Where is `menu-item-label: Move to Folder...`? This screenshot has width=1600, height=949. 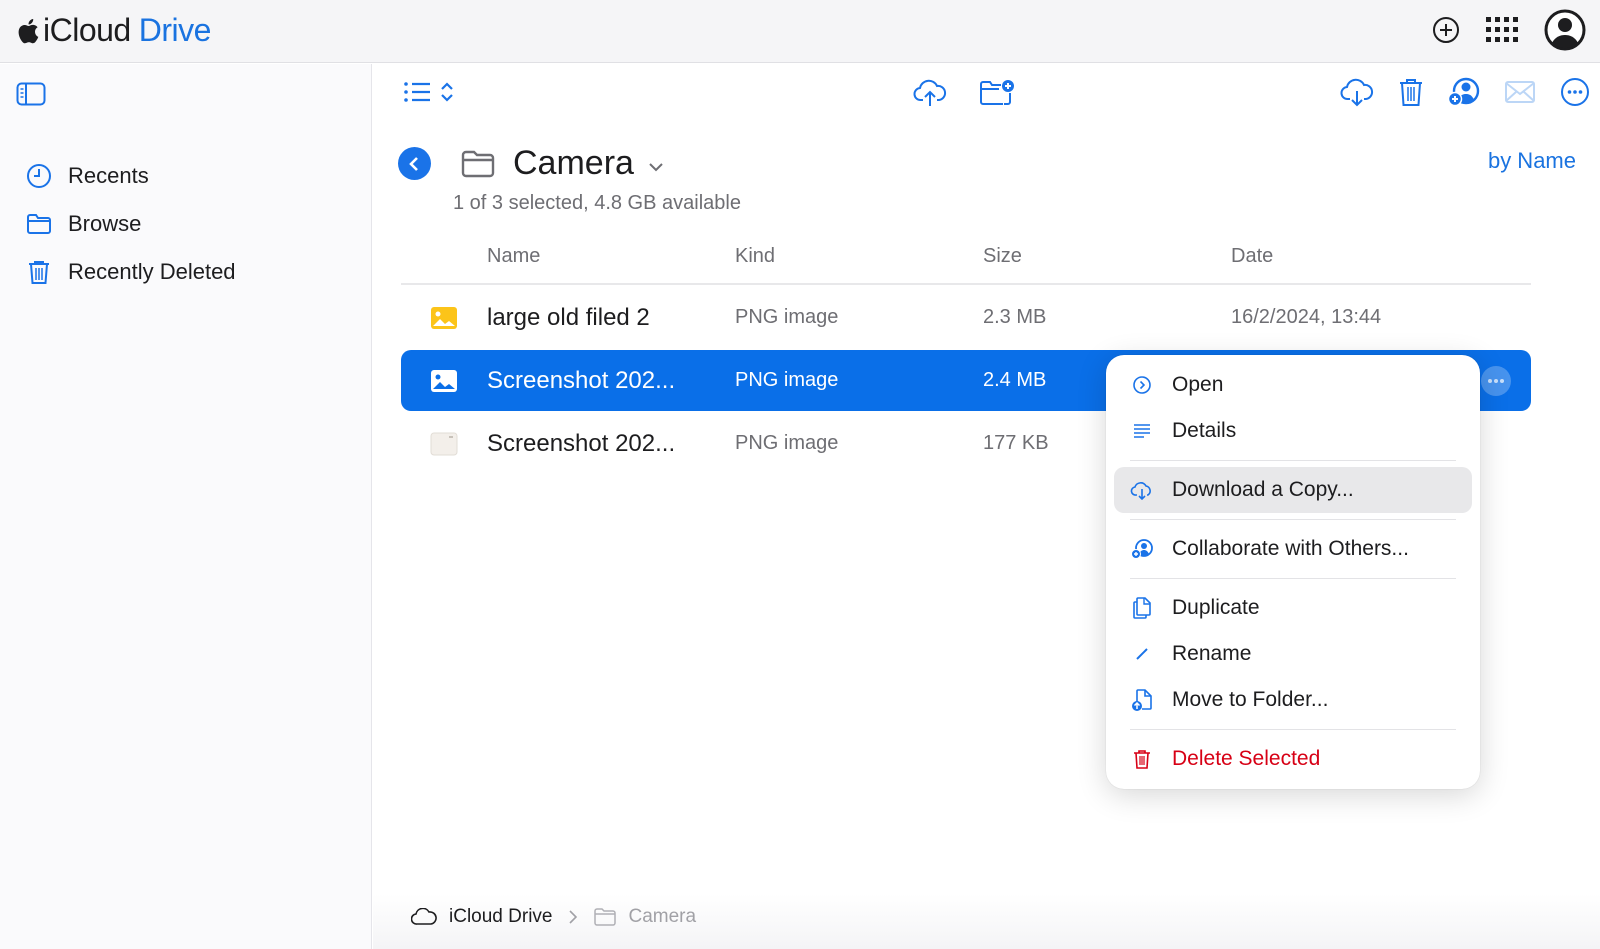
menu-item-label: Move to Folder... is located at coordinates (1250, 699).